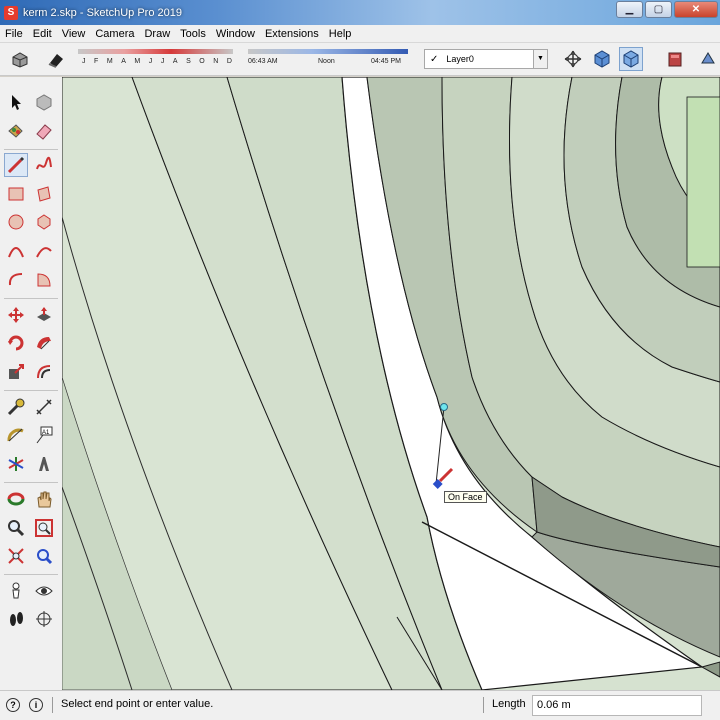 The image size is (720, 720). What do you see at coordinates (36, 705) in the screenshot?
I see `info-icon: i` at bounding box center [36, 705].